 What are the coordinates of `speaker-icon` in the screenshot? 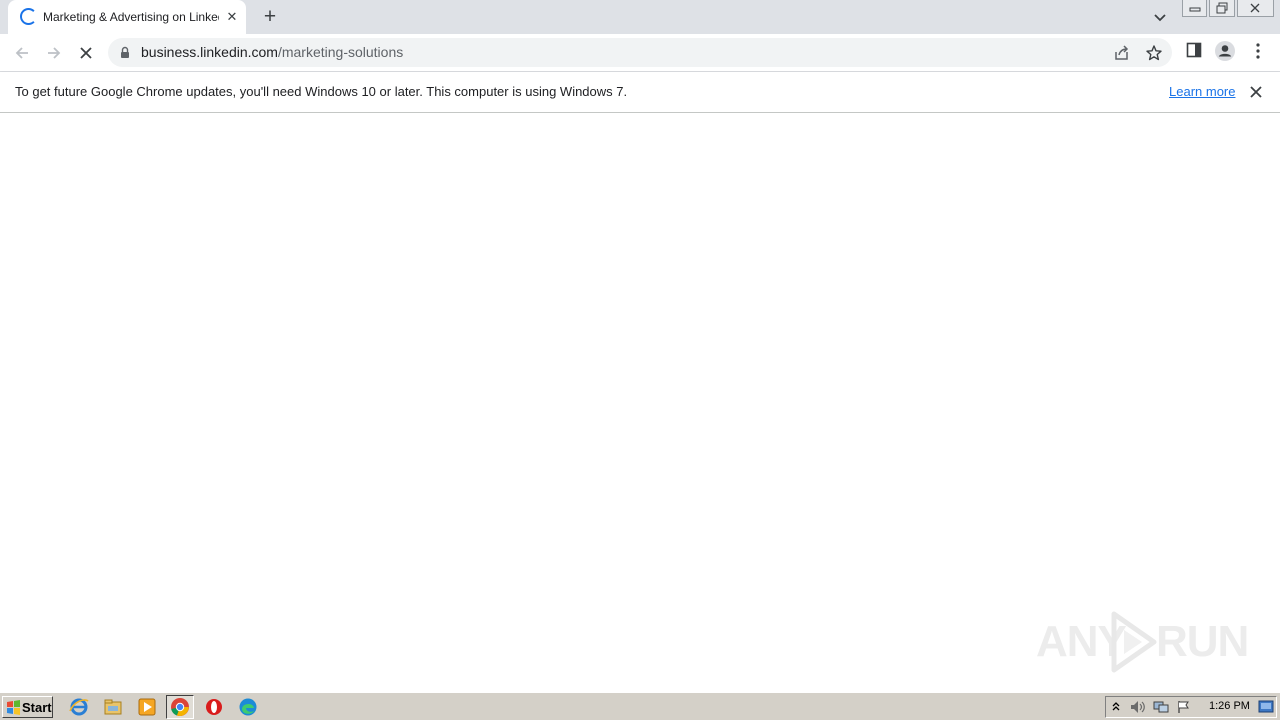 It's located at (1138, 707).